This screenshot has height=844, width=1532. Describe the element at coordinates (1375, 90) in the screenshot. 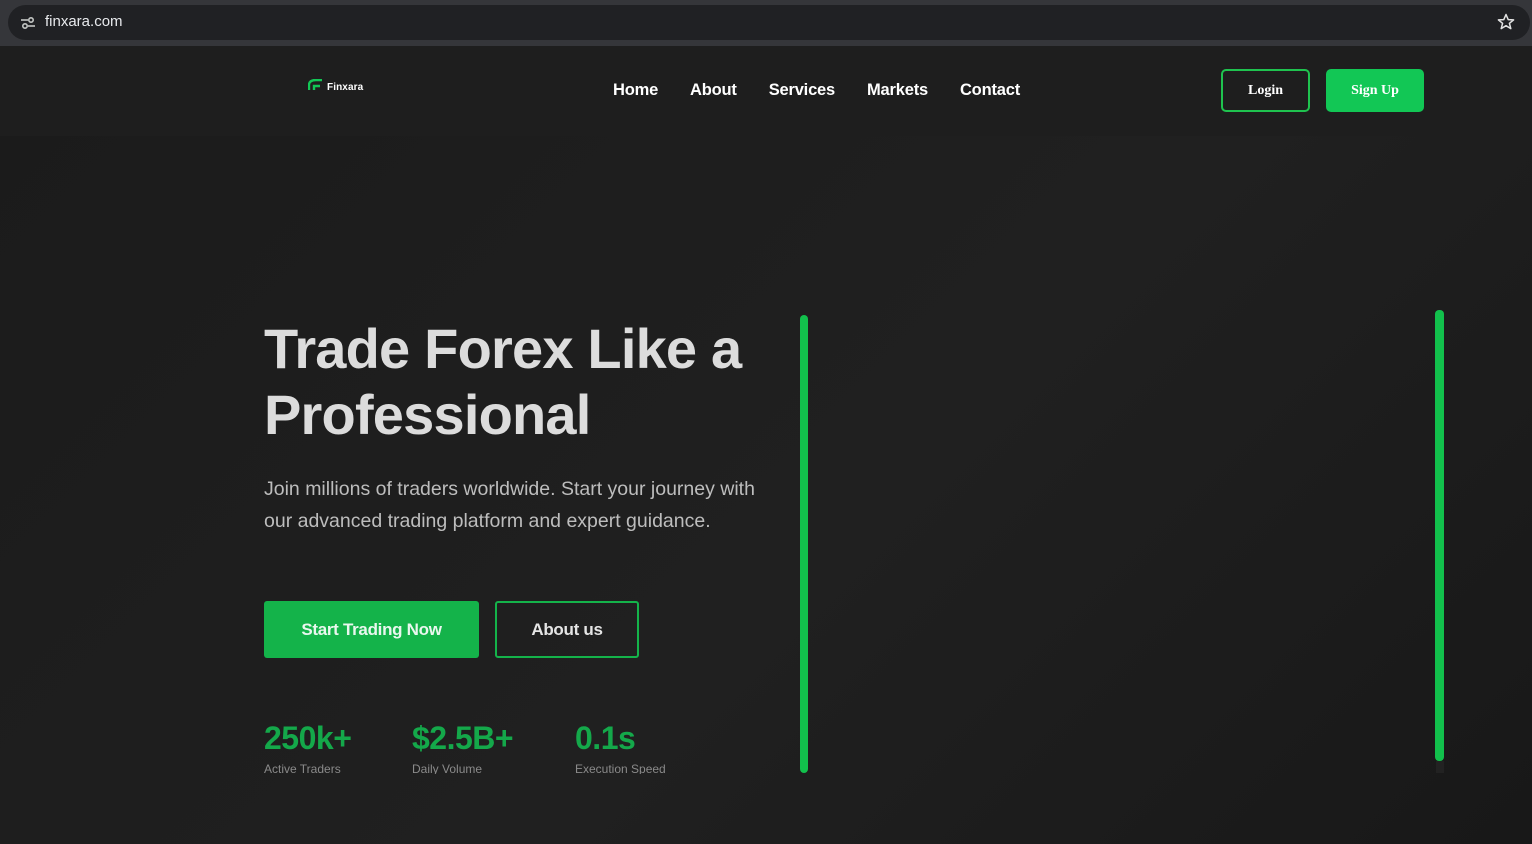

I see `signup-button: Sign Up` at that location.